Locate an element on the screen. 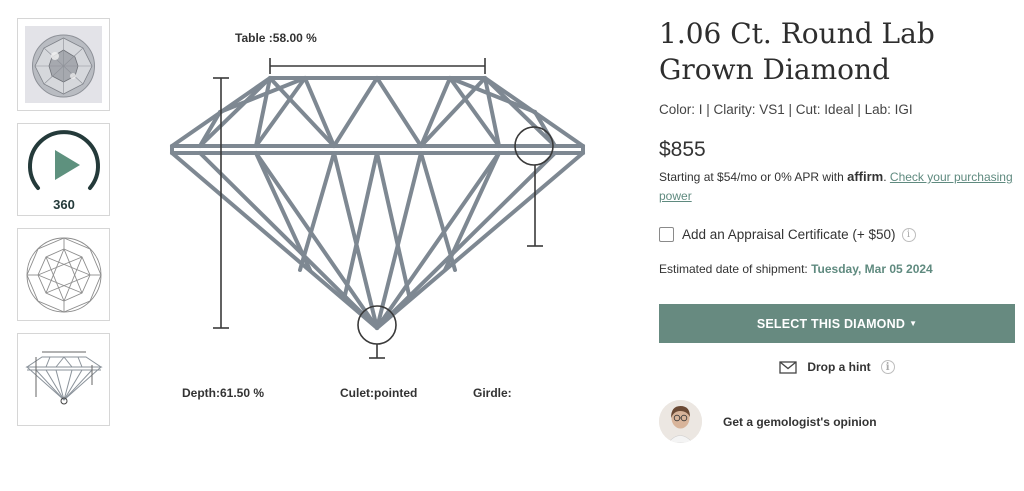 This screenshot has width=1024, height=491. hint-info-icon: i is located at coordinates (887, 367).